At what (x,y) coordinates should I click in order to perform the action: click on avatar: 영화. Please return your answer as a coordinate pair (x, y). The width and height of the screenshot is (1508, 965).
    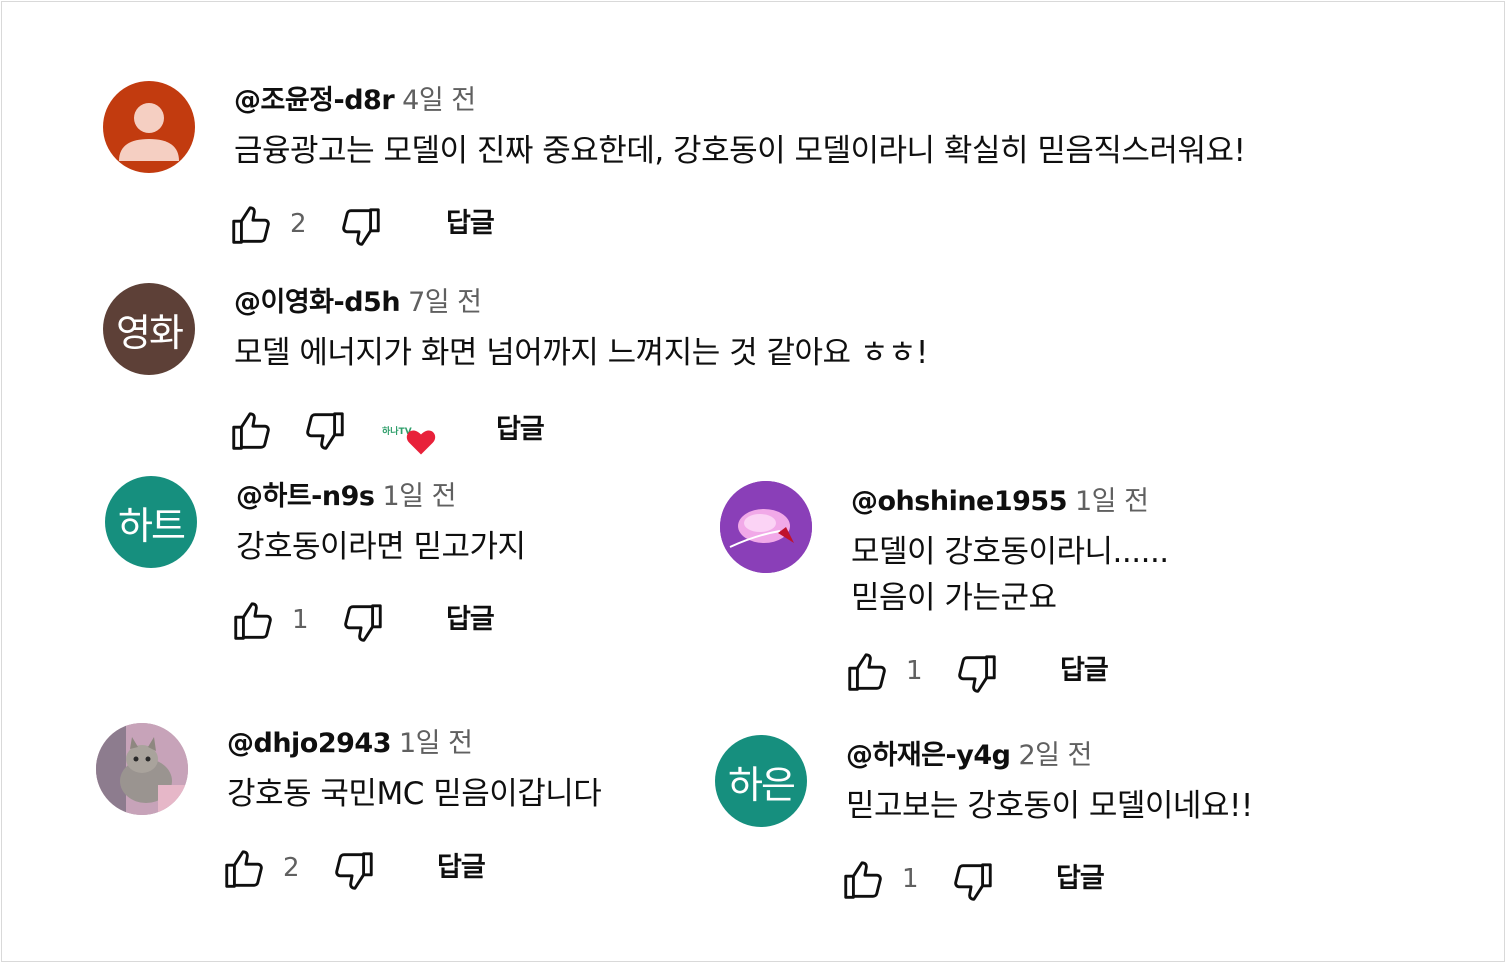
    Looking at the image, I should click on (149, 329).